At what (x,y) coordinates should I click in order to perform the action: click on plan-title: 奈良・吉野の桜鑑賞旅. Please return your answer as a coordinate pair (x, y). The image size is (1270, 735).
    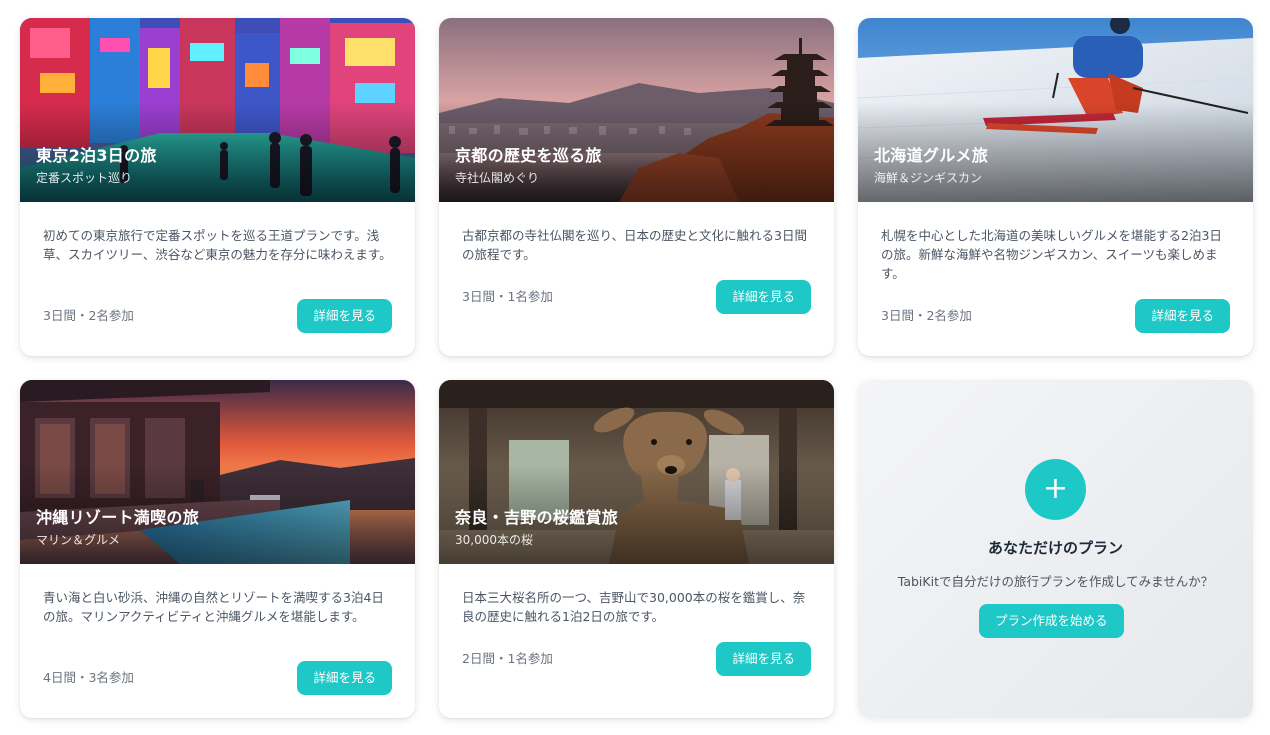
    Looking at the image, I should click on (537, 517).